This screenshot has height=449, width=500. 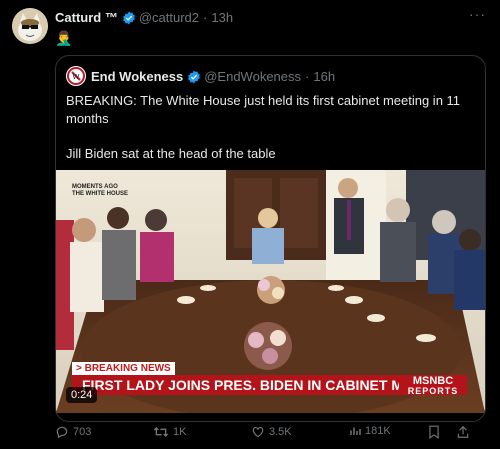 What do you see at coordinates (378, 431) in the screenshot?
I see `view-count: 181K` at bounding box center [378, 431].